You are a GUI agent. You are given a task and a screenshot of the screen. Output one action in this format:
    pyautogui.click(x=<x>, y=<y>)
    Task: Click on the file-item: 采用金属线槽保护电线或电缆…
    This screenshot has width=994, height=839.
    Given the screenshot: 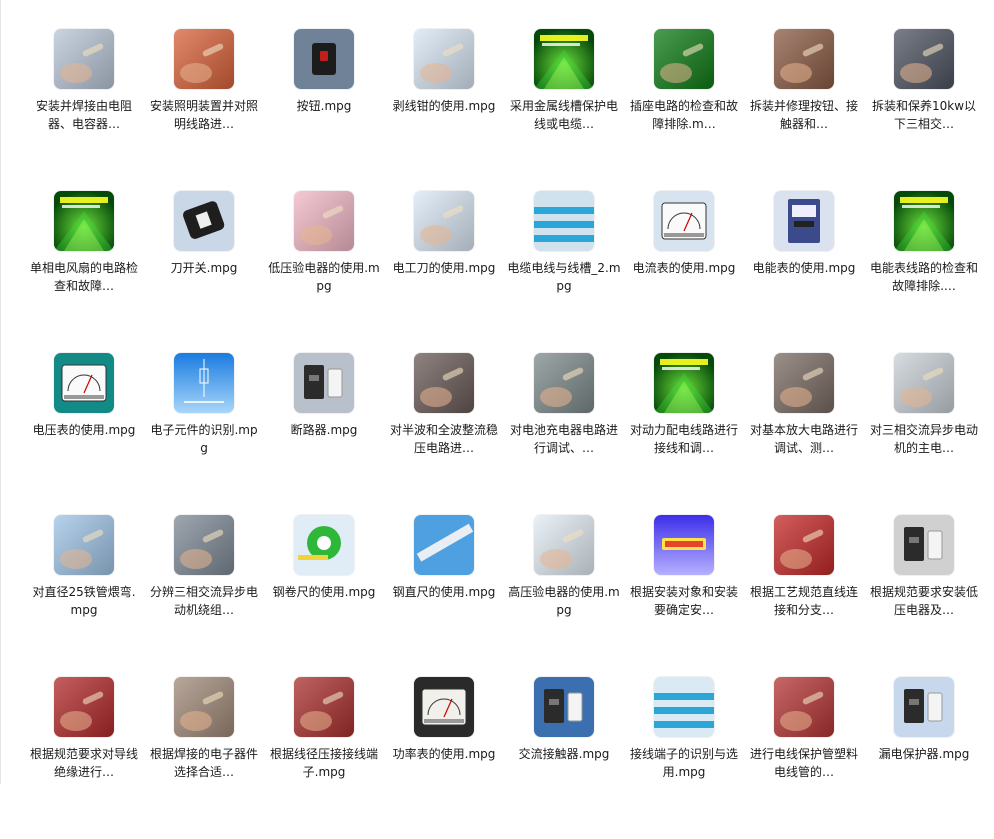 What is the action you would take?
    pyautogui.click(x=564, y=110)
    